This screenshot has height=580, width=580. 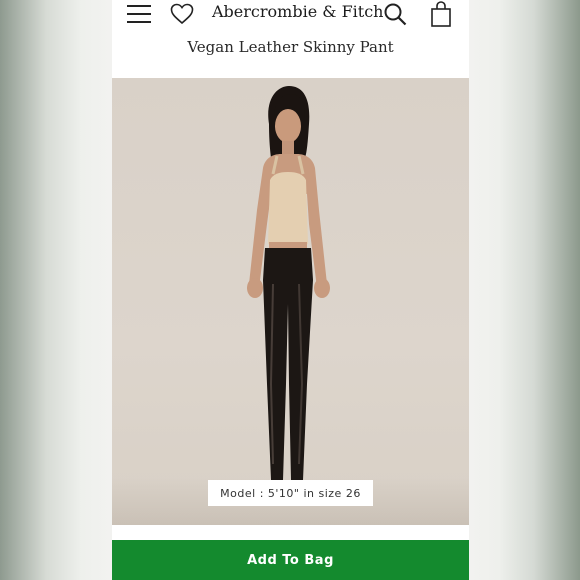 I want to click on model-figure, so click(x=288, y=288).